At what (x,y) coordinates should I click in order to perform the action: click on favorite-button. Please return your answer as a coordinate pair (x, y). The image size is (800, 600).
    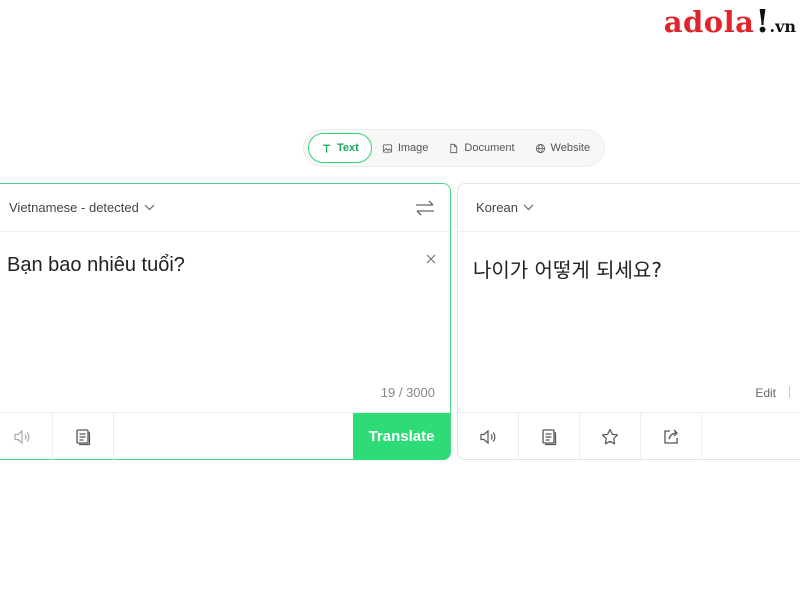
    Looking at the image, I should click on (610, 436).